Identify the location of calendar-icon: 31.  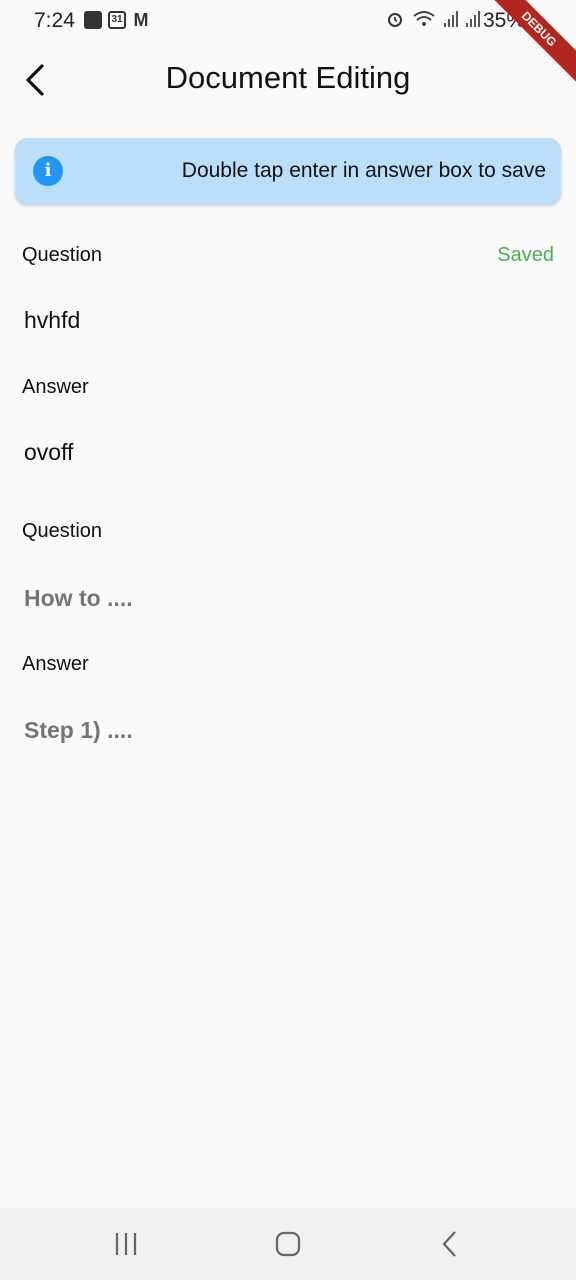
(117, 20).